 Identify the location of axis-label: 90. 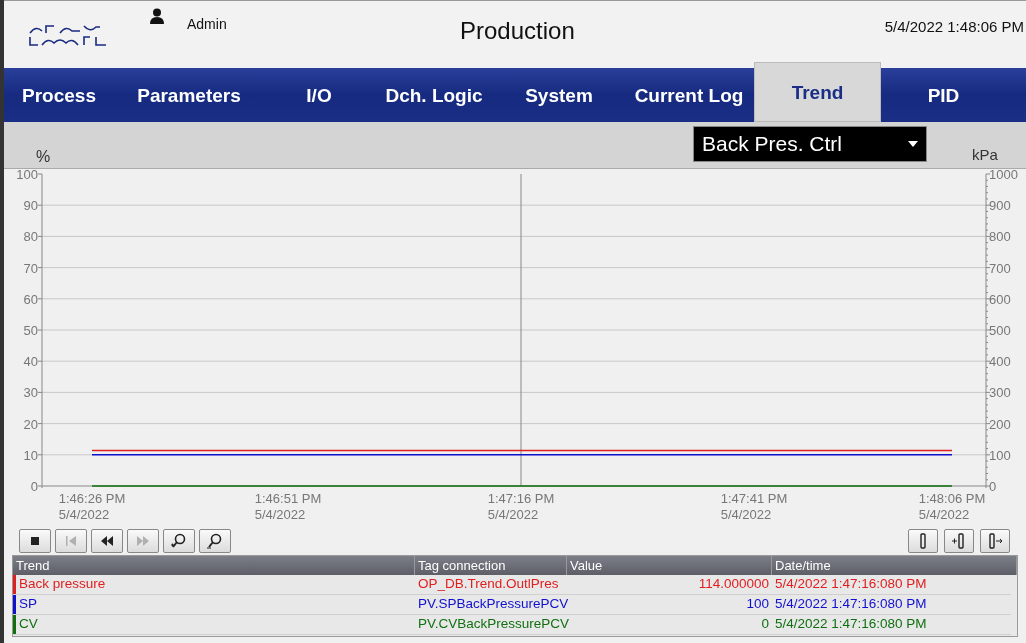
(30, 206).